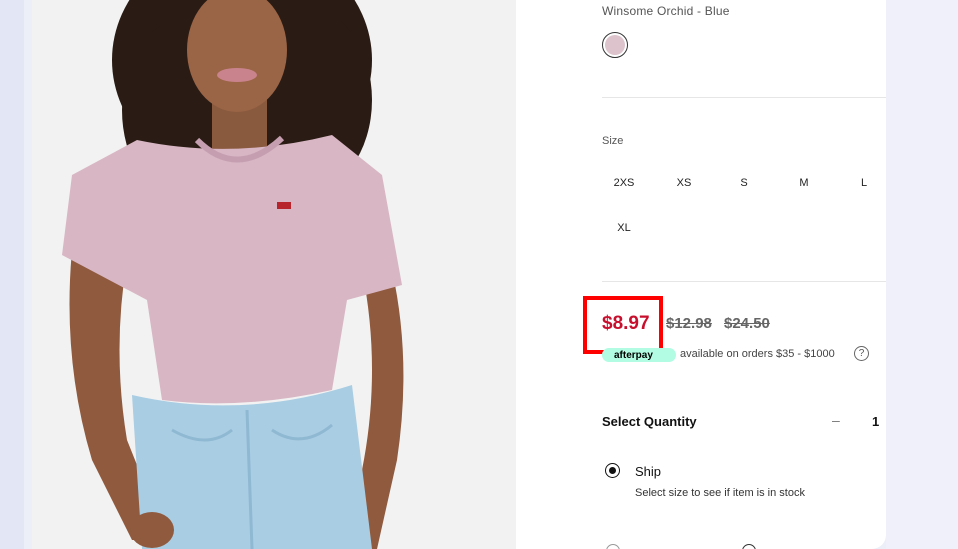 The image size is (958, 549). I want to click on size-option-m: M, so click(804, 183).